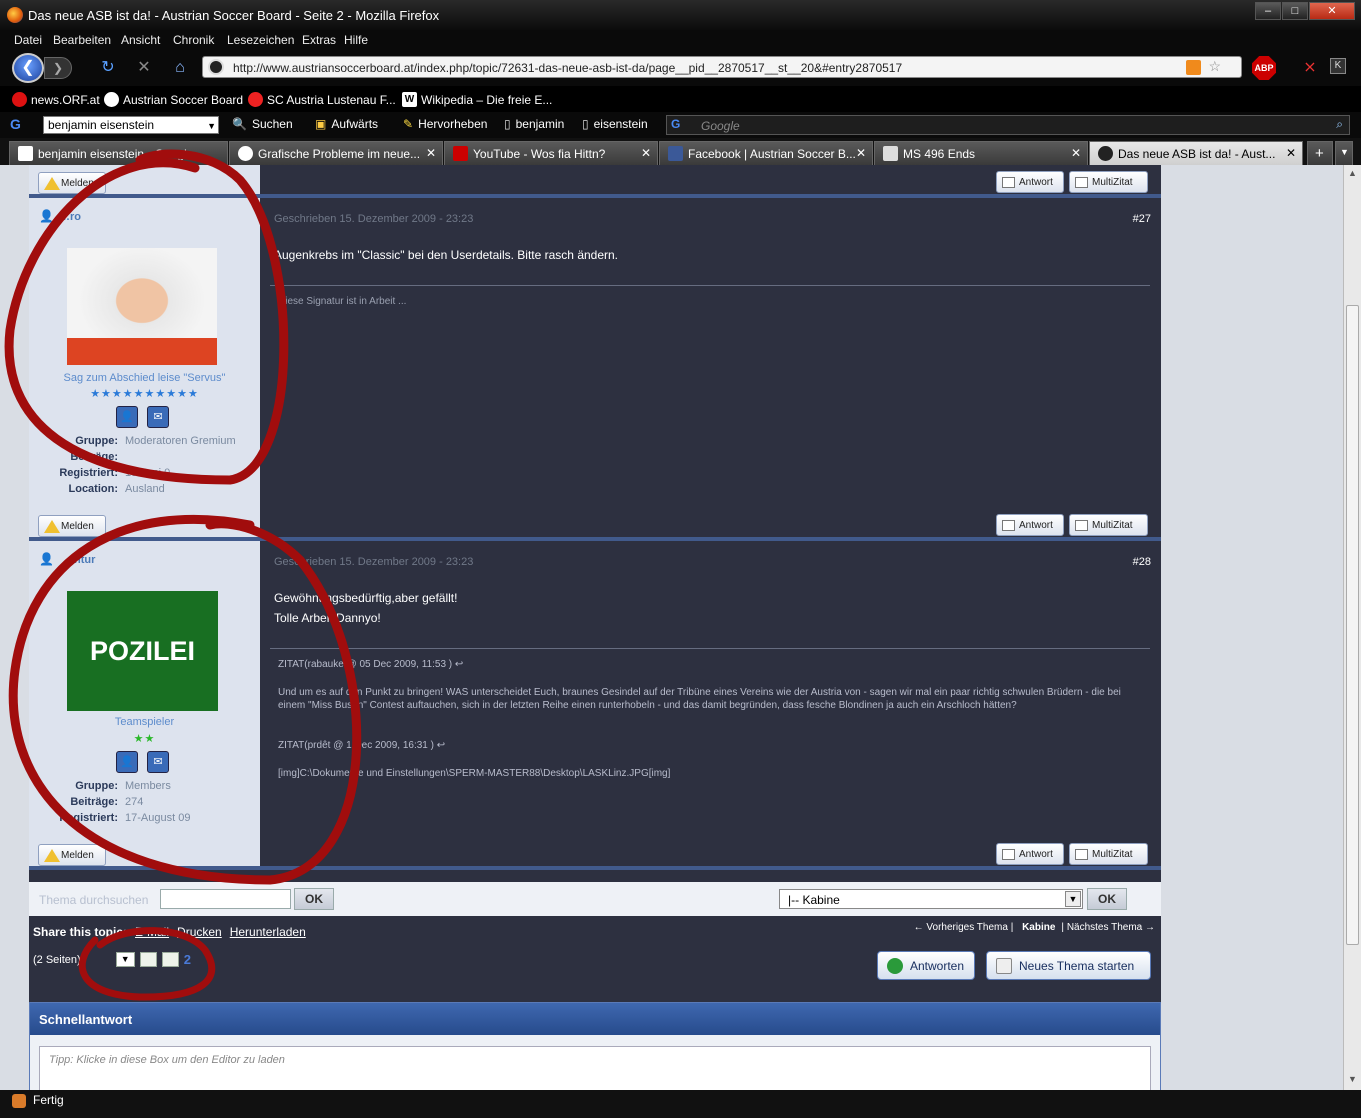 The image size is (1361, 1118). I want to click on tab-ms496: MS 496 Ends ✕, so click(981, 153).